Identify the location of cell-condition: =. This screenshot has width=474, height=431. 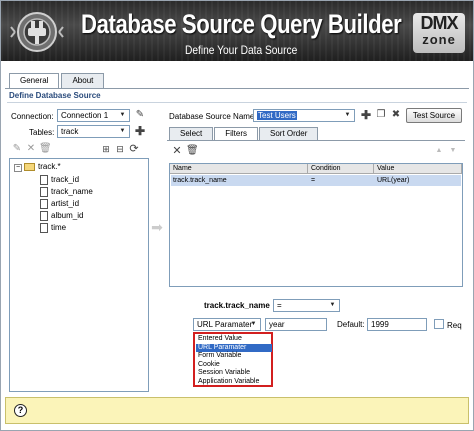
(313, 180).